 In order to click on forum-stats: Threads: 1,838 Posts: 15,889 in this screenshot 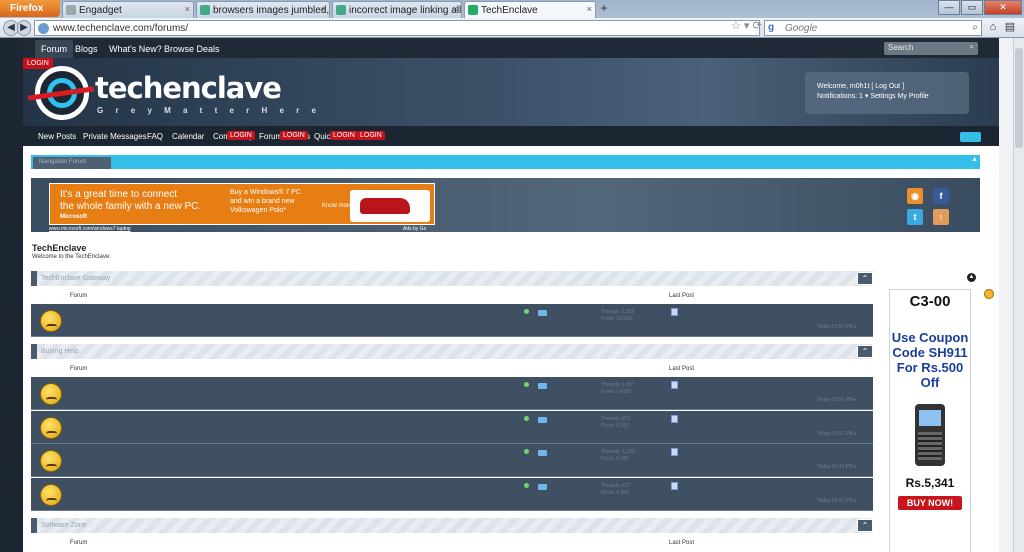, I will do `click(618, 315)`.